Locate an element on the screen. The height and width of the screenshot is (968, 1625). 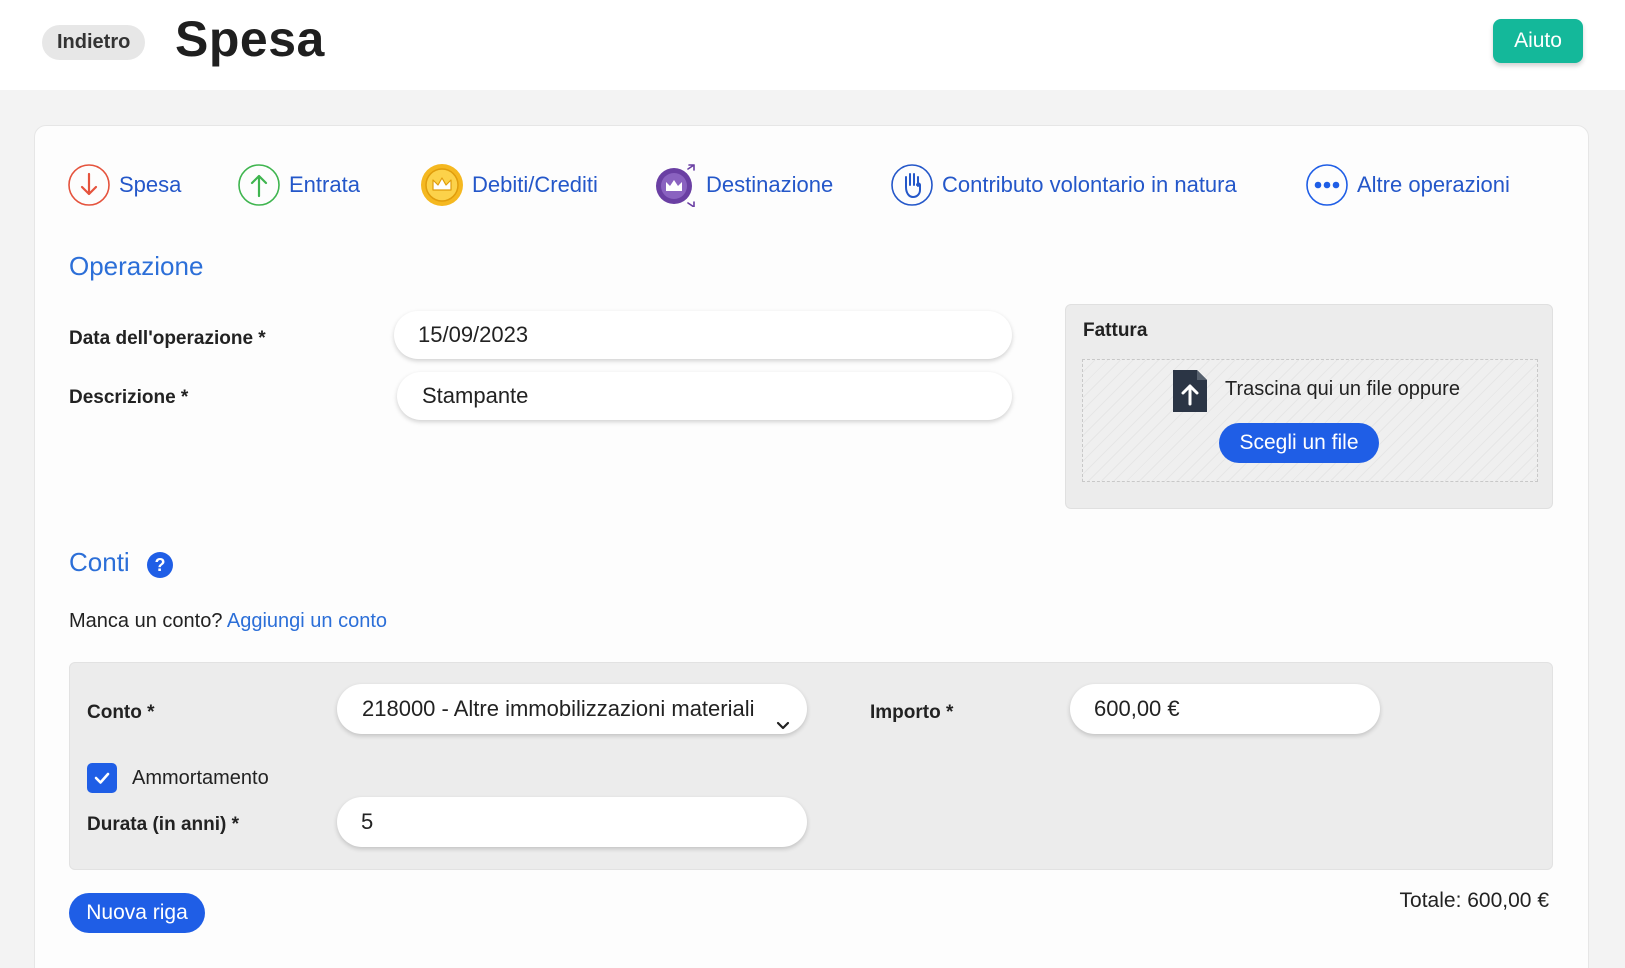
tab-destinazione: Destinazione is located at coordinates (743, 185).